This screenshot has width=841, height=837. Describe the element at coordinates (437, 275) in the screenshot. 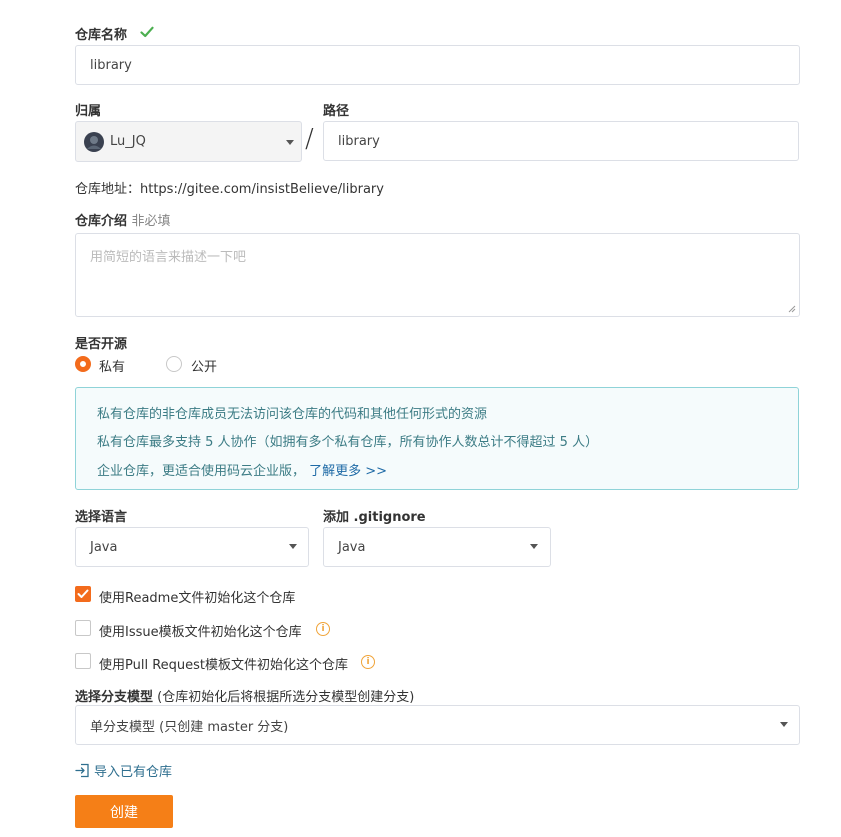

I see `description-textarea: 用简短的语言来描述一下吧` at that location.